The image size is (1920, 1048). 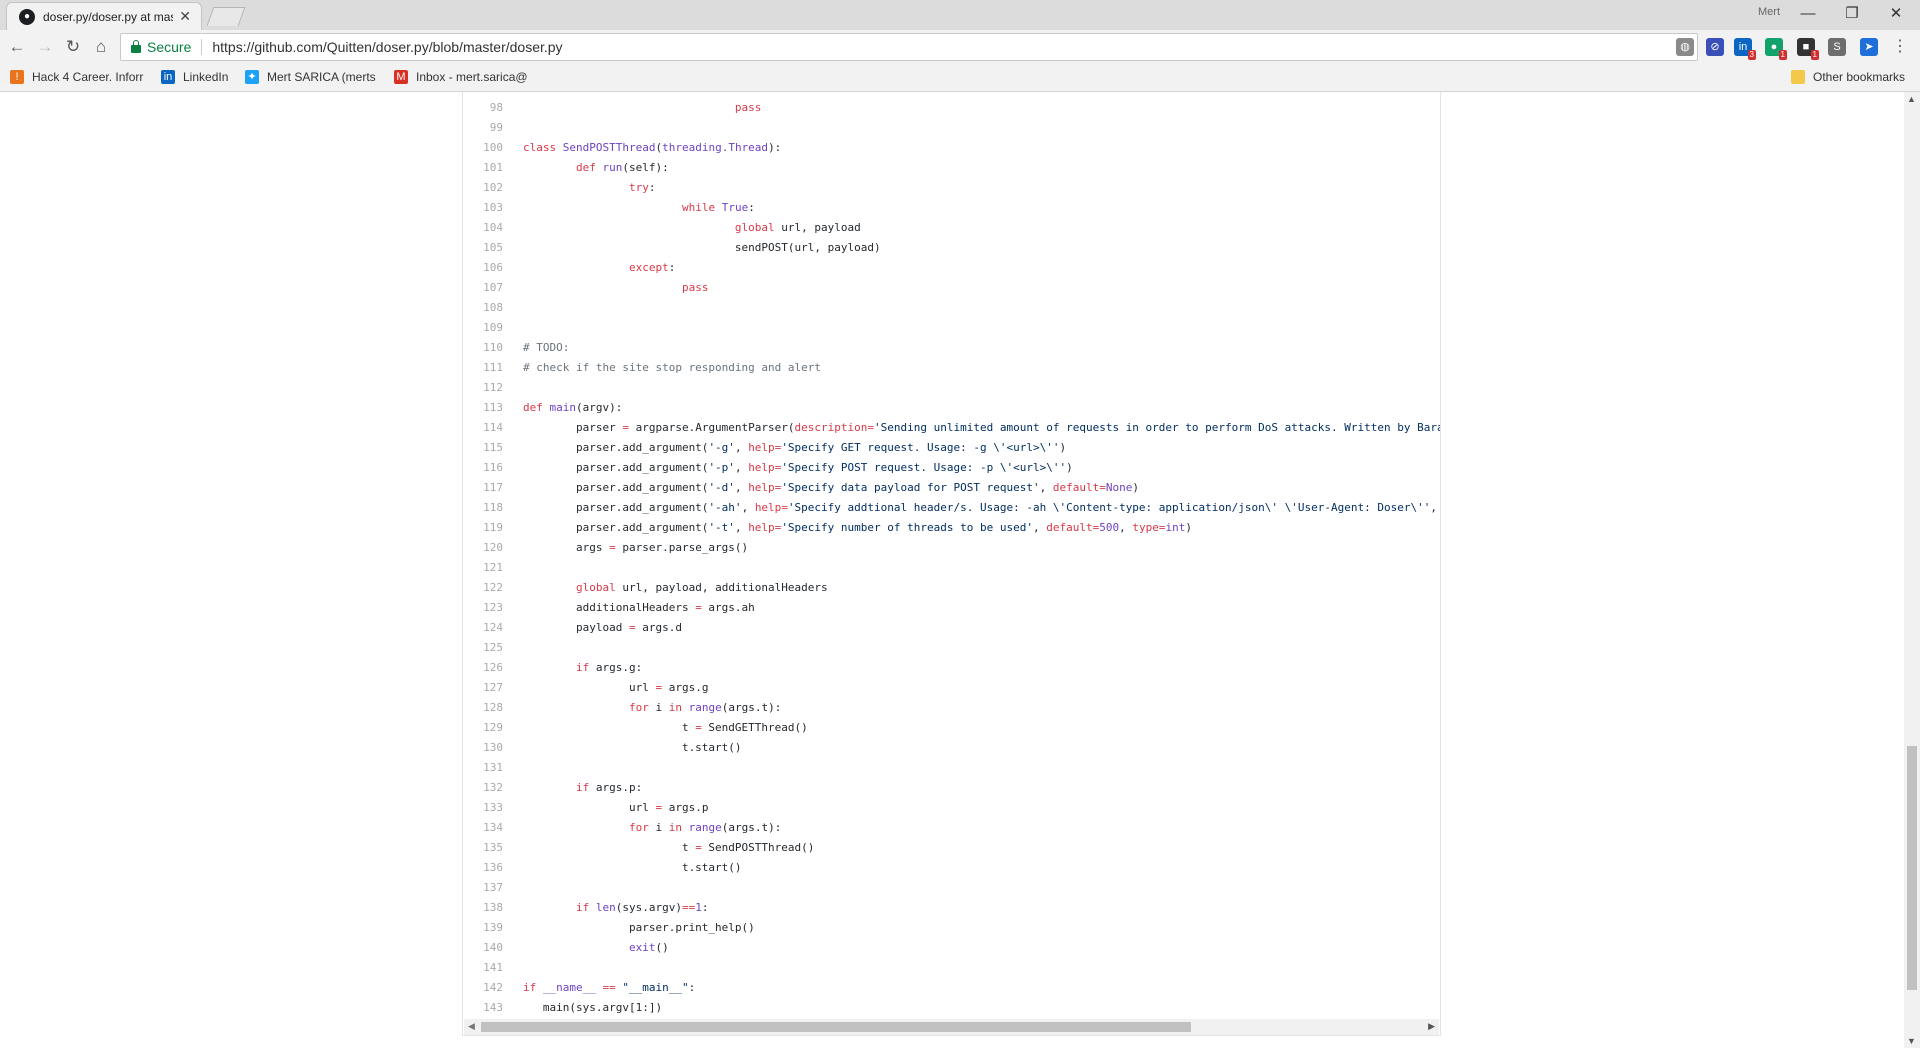 I want to click on line-number: 124, so click(x=483, y=628).